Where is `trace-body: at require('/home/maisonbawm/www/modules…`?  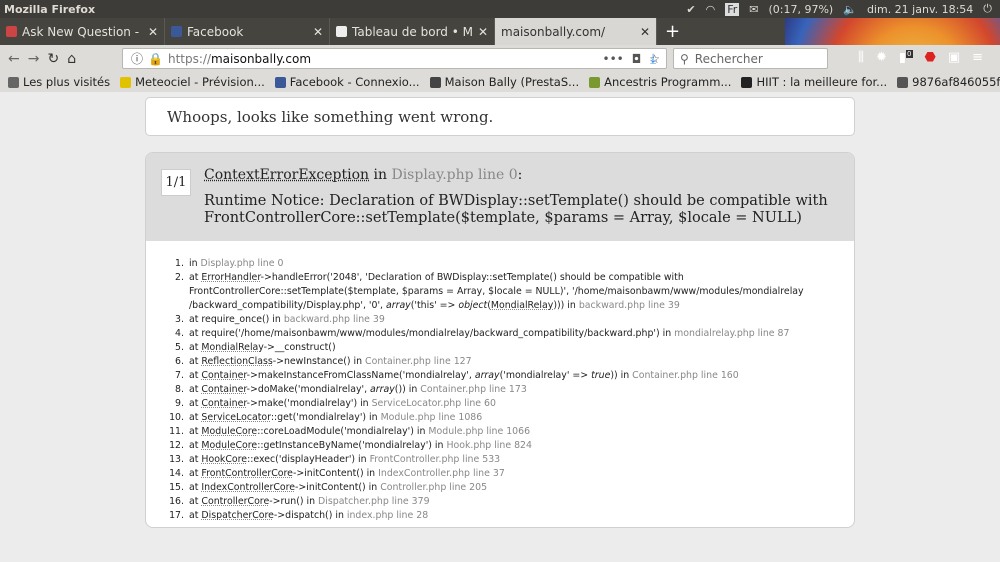 trace-body: at require('/home/maisonbawm/www/modules… is located at coordinates (504, 334).